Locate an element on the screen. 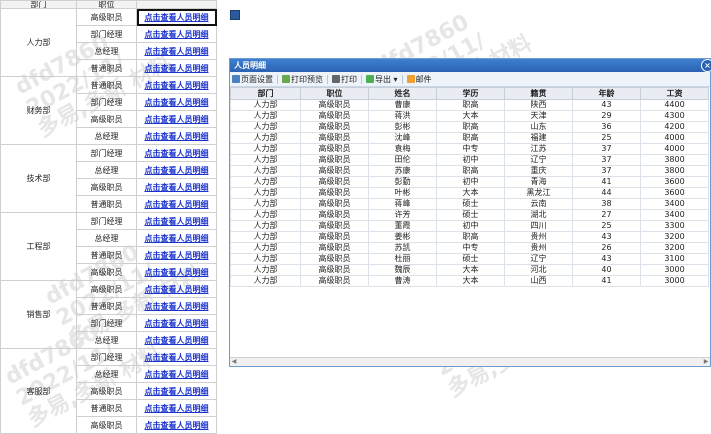 The height and width of the screenshot is (434, 711). table-row: 人力部 高级职员 杜丽 硕士 辽宁 43 3100 is located at coordinates (469, 259).